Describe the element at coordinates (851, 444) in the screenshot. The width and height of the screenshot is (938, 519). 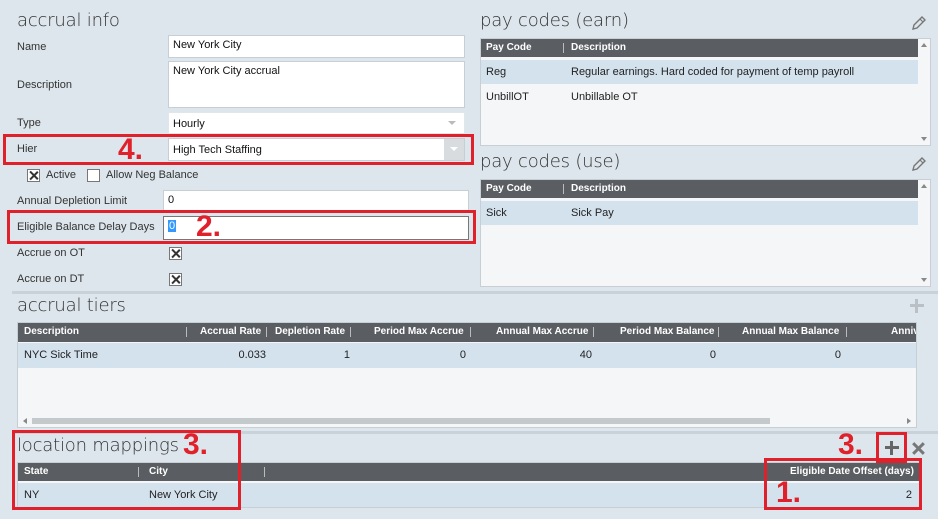
I see `callout-3-add: 3.` at that location.